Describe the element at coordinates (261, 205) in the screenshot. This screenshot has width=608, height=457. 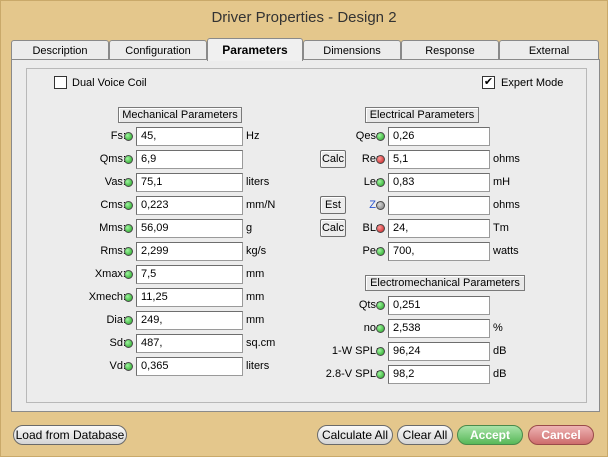
I see `mech-cms-unit: mm/N` at that location.